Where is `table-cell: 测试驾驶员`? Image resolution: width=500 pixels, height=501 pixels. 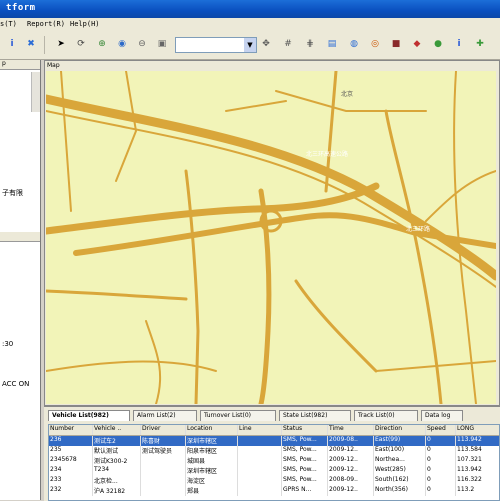
table-cell: 测试驾驶员 is located at coordinates (163, 451).